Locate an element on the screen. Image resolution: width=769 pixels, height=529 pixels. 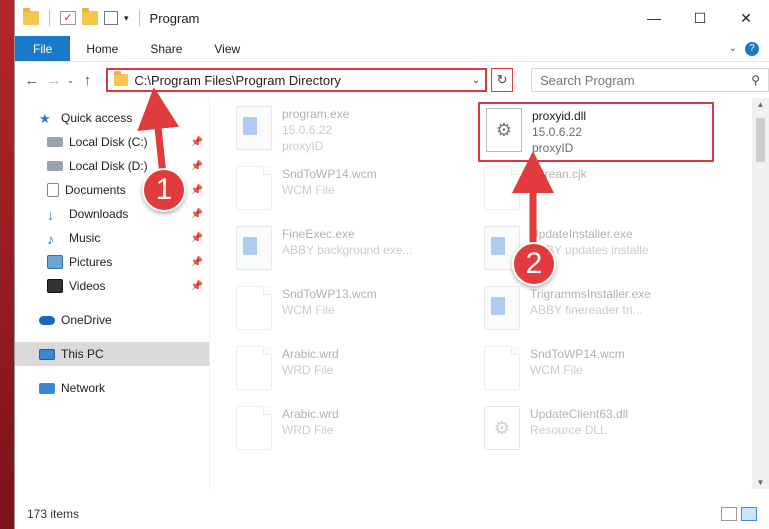
file-name: SndToWP13.wcm is located at coordinates (329, 294).